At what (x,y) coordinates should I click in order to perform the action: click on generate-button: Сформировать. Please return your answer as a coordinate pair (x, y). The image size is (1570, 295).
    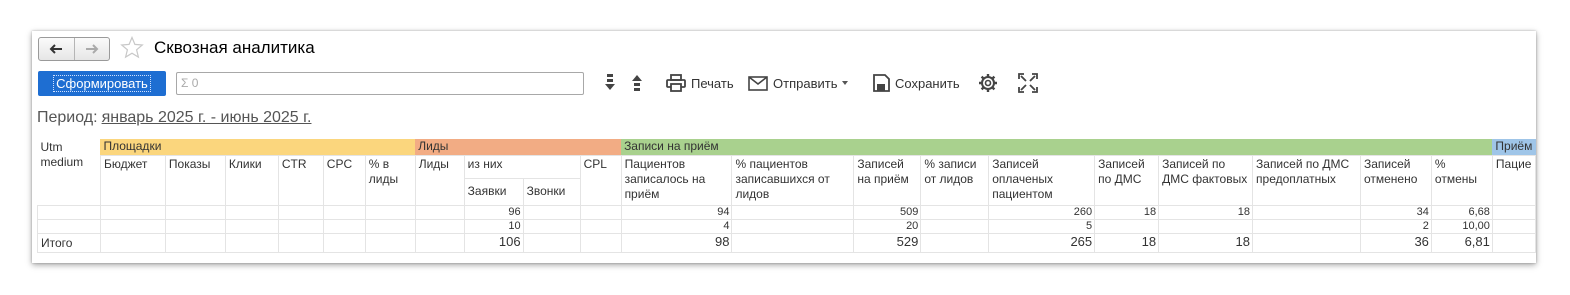
    Looking at the image, I should click on (102, 83).